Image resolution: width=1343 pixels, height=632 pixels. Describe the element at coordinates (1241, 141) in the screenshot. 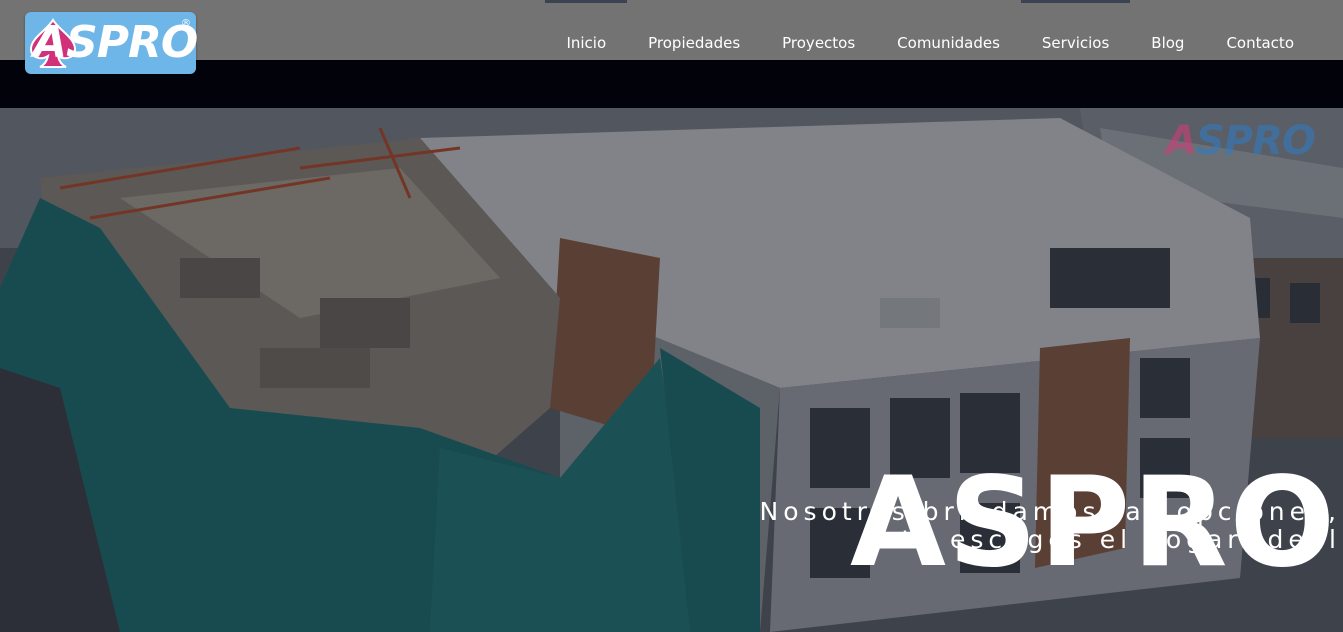

I see `video-watermark-logo: ASPRO` at that location.